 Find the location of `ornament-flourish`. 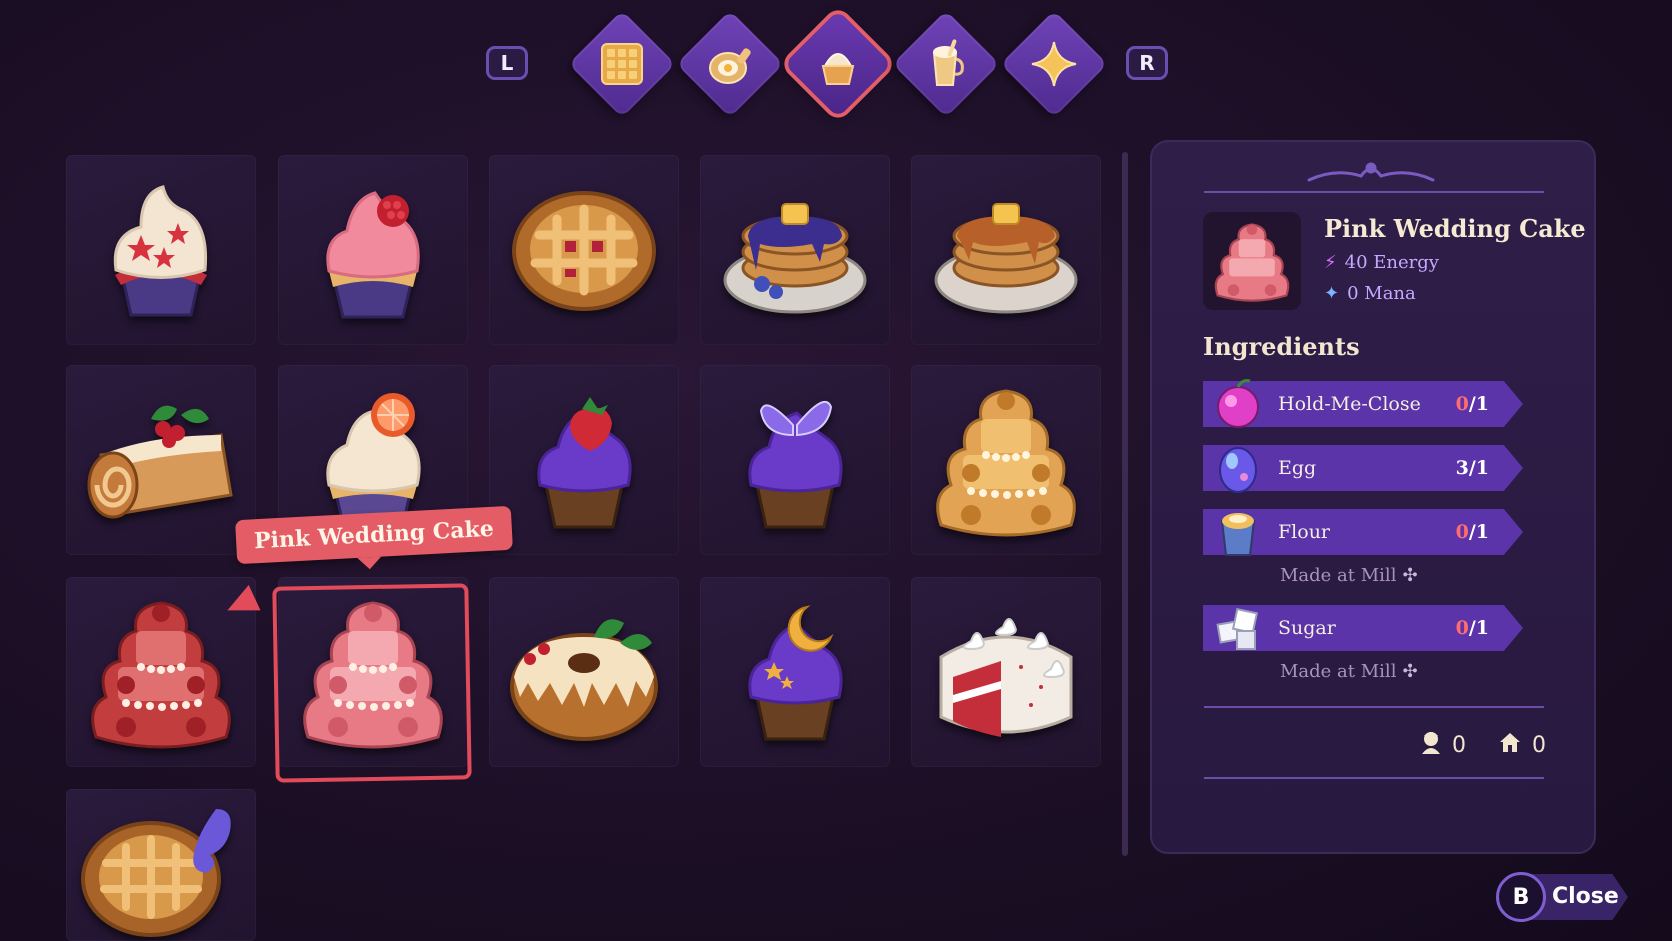

ornament-flourish is located at coordinates (1371, 172).